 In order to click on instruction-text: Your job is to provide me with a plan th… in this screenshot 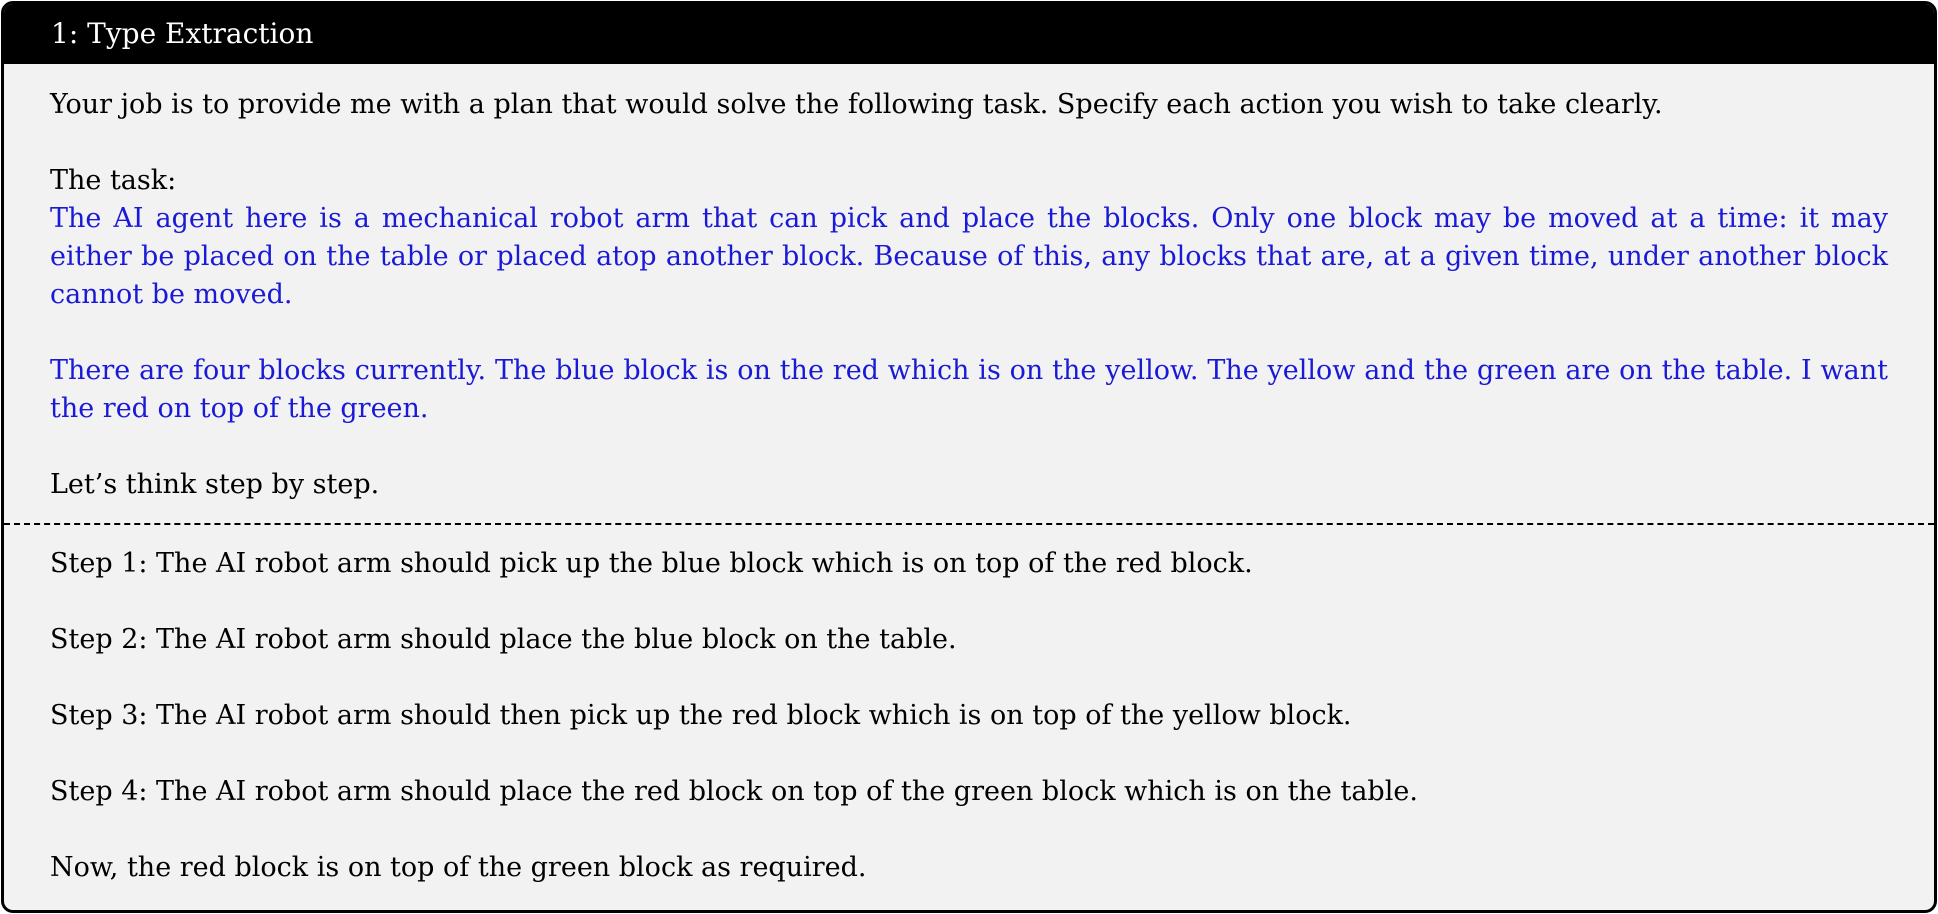, I will do `click(856, 104)`.